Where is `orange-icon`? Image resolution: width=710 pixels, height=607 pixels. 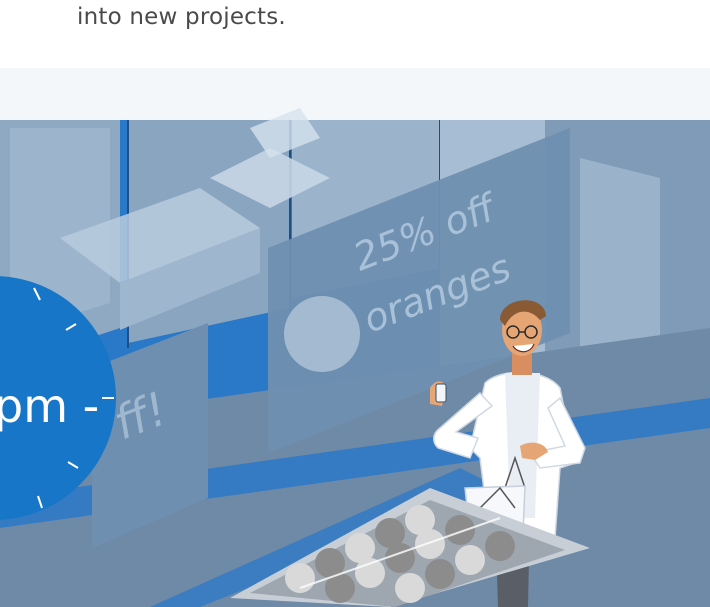
orange-icon is located at coordinates (322, 334).